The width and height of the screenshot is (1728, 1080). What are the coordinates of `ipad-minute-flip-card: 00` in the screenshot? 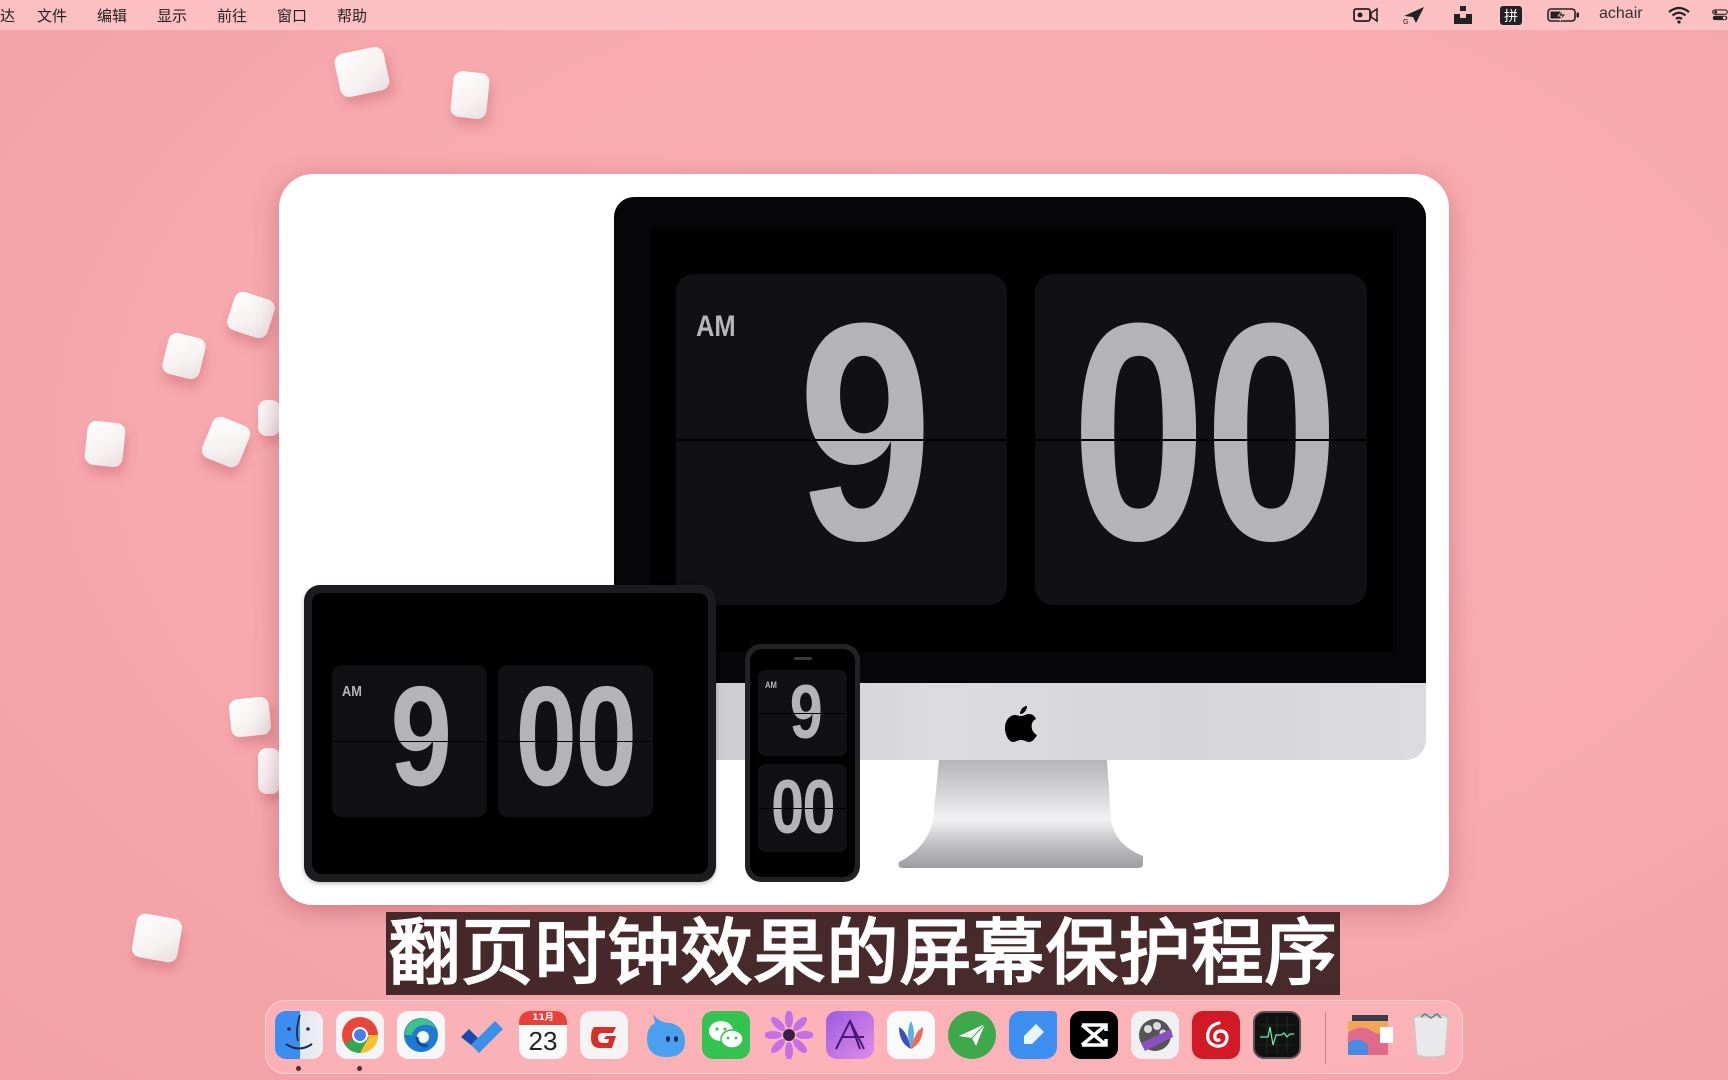 It's located at (575, 741).